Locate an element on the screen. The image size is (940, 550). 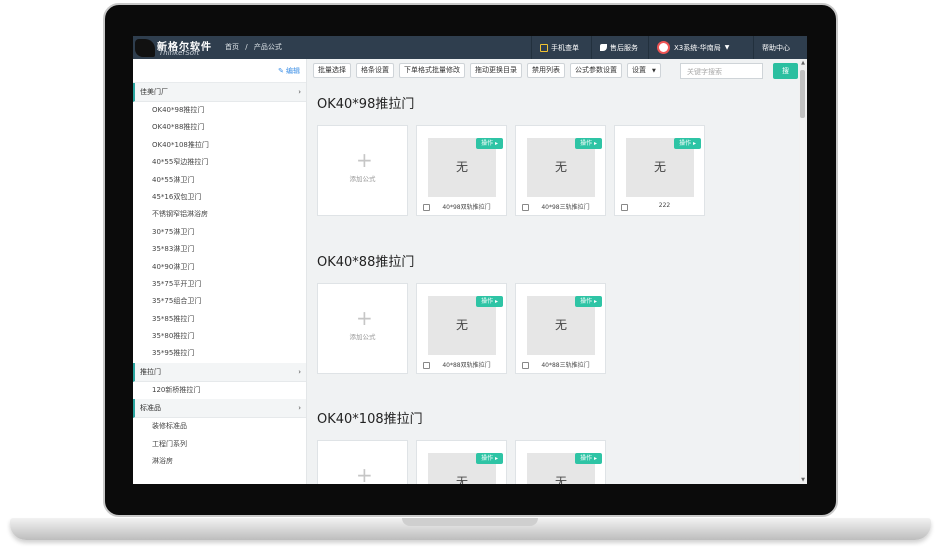
scrollbar: ▲ ▼ is located at coordinates (803, 271).